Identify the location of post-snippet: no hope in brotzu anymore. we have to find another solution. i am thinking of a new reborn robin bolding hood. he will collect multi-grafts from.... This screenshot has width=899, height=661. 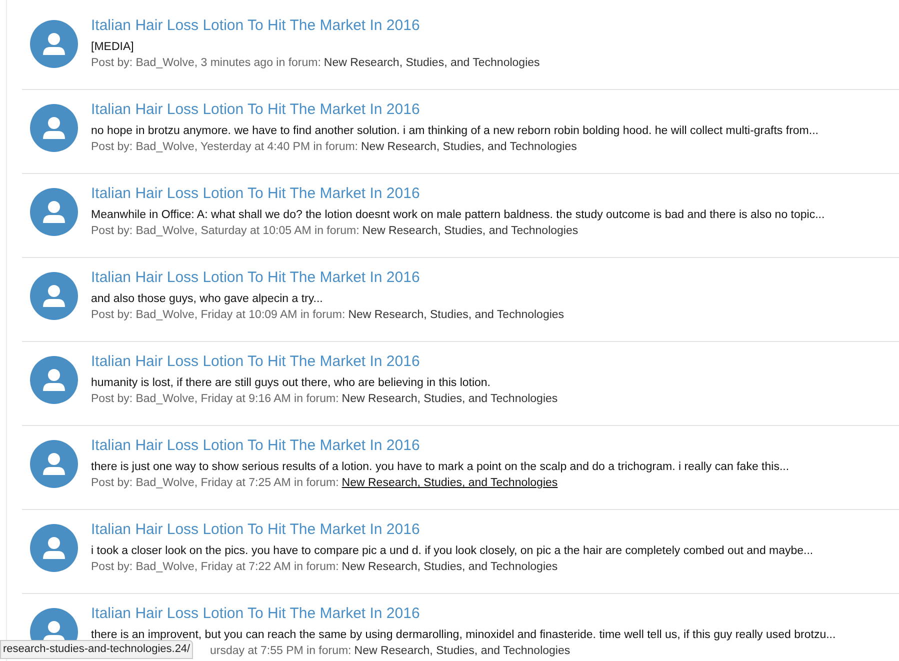
(454, 131).